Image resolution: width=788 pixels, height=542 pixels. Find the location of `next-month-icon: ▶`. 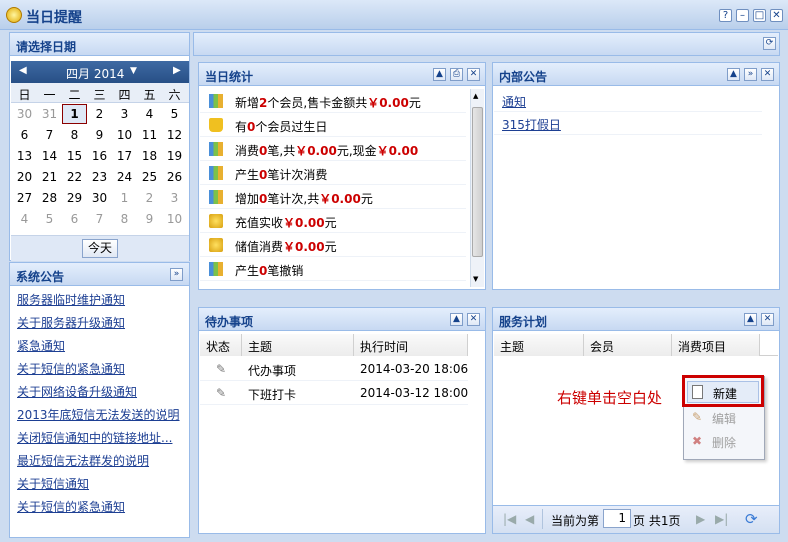

next-month-icon: ▶ is located at coordinates (177, 70).